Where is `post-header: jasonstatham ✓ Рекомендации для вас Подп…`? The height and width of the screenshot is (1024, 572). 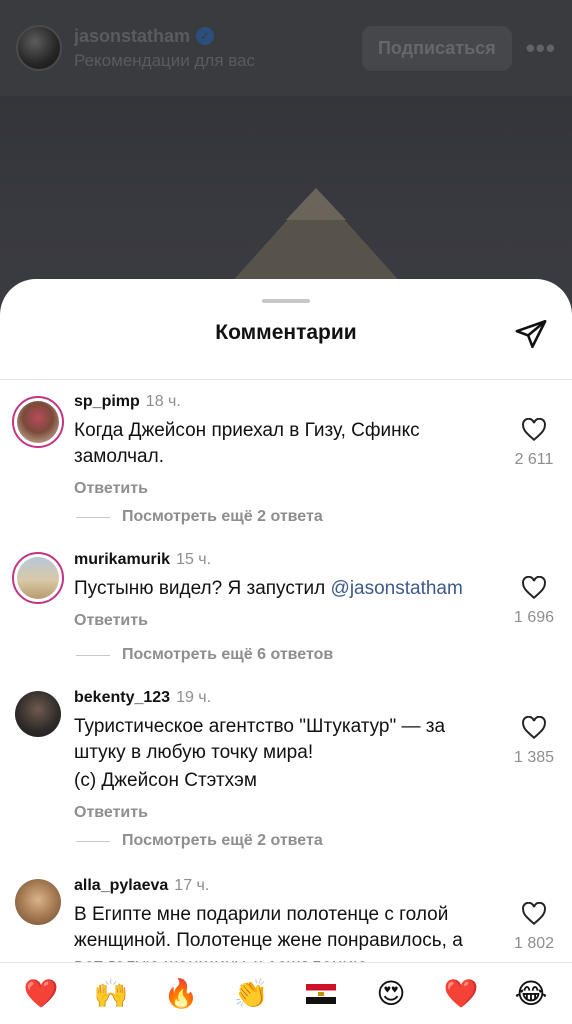 post-header: jasonstatham ✓ Рекомендации для вас Подп… is located at coordinates (286, 48).